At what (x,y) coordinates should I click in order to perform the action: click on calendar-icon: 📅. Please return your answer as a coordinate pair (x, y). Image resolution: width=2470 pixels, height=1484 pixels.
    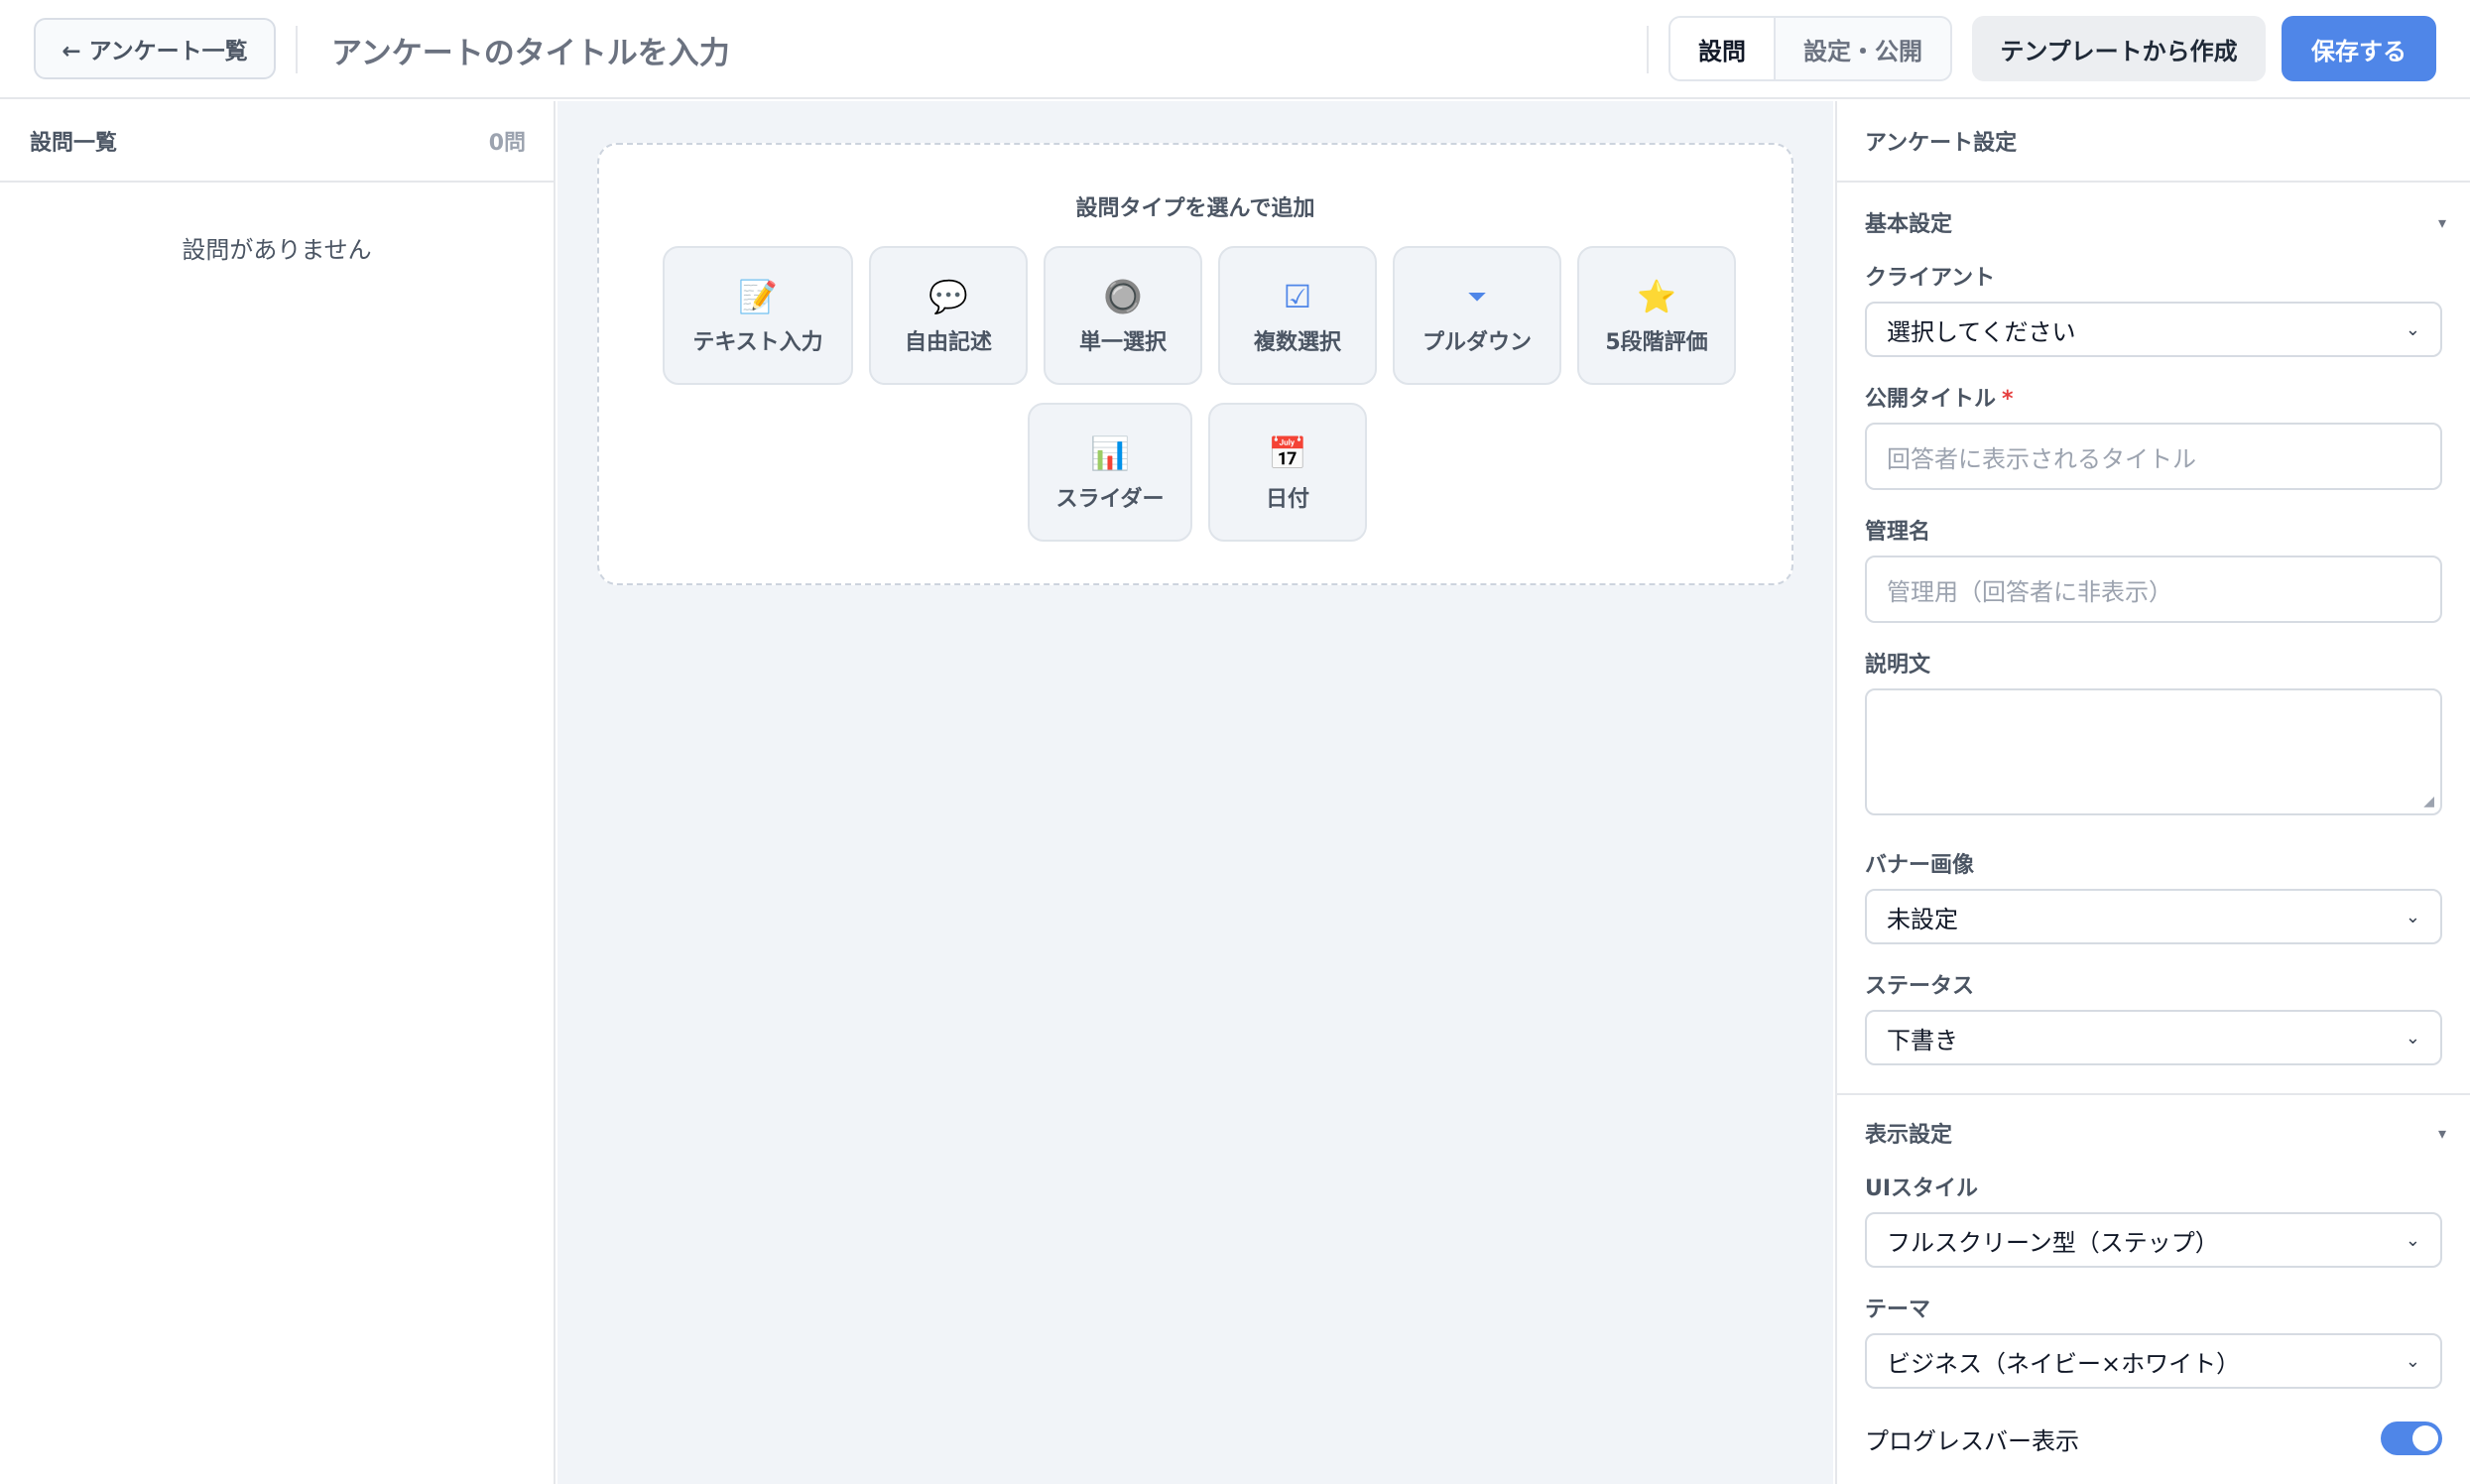
    Looking at the image, I should click on (1288, 453).